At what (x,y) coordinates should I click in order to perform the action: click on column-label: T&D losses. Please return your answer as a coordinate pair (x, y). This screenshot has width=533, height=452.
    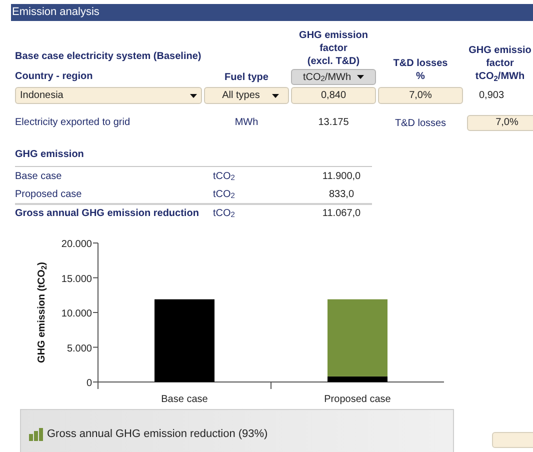
    Looking at the image, I should click on (420, 63).